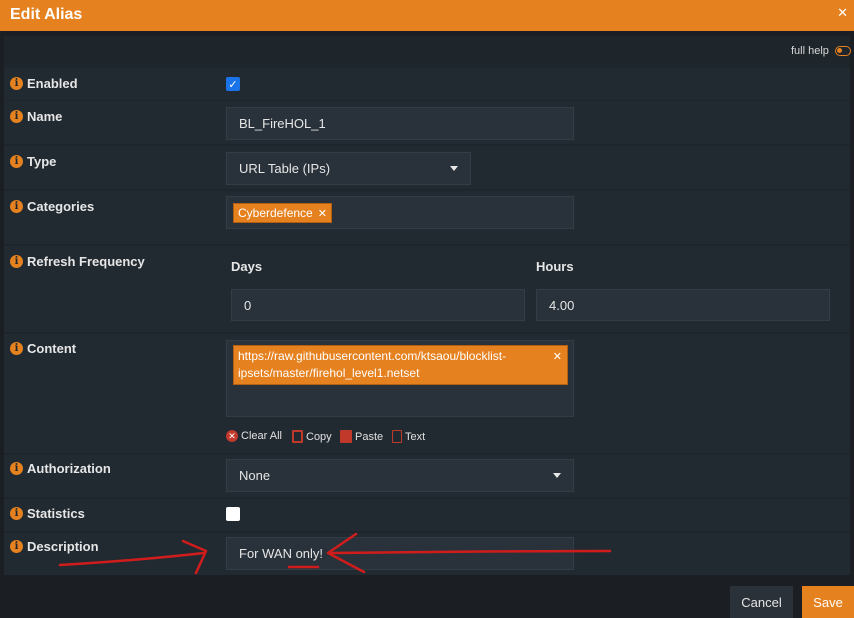  What do you see at coordinates (471, 552) in the screenshot?
I see `right-arrow-shaft` at bounding box center [471, 552].